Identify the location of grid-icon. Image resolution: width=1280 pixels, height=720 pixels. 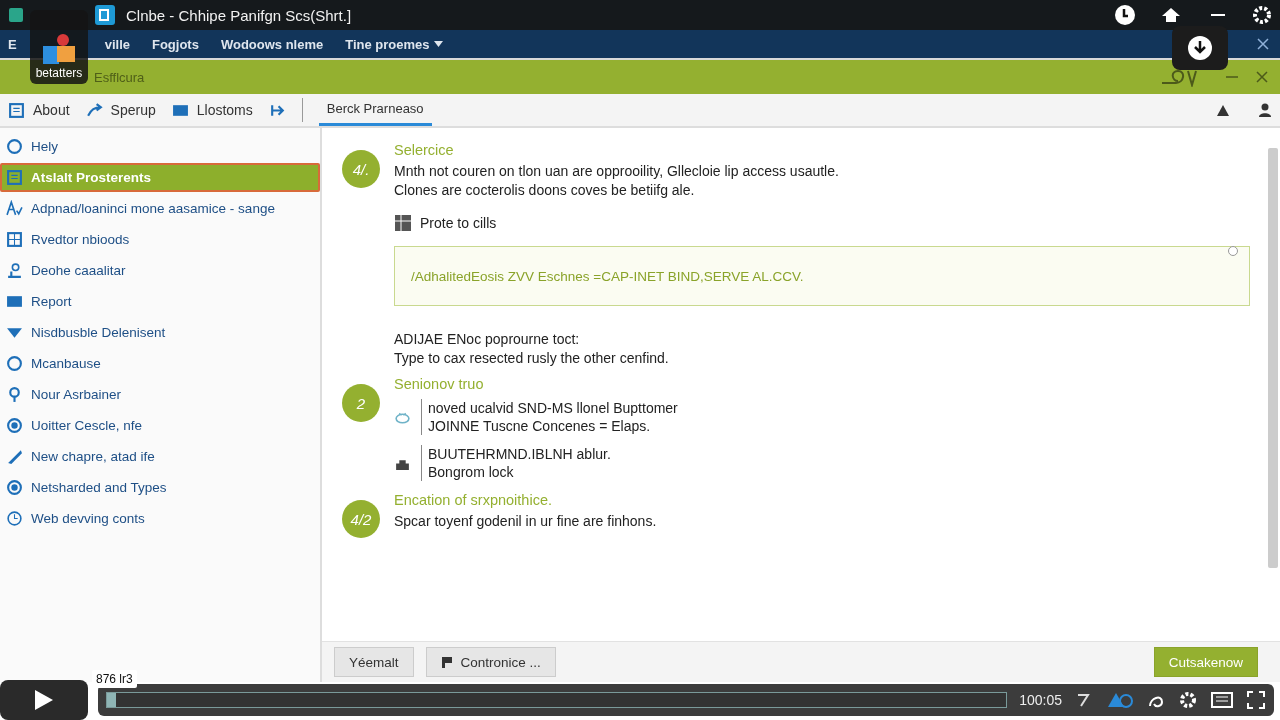
(14, 239).